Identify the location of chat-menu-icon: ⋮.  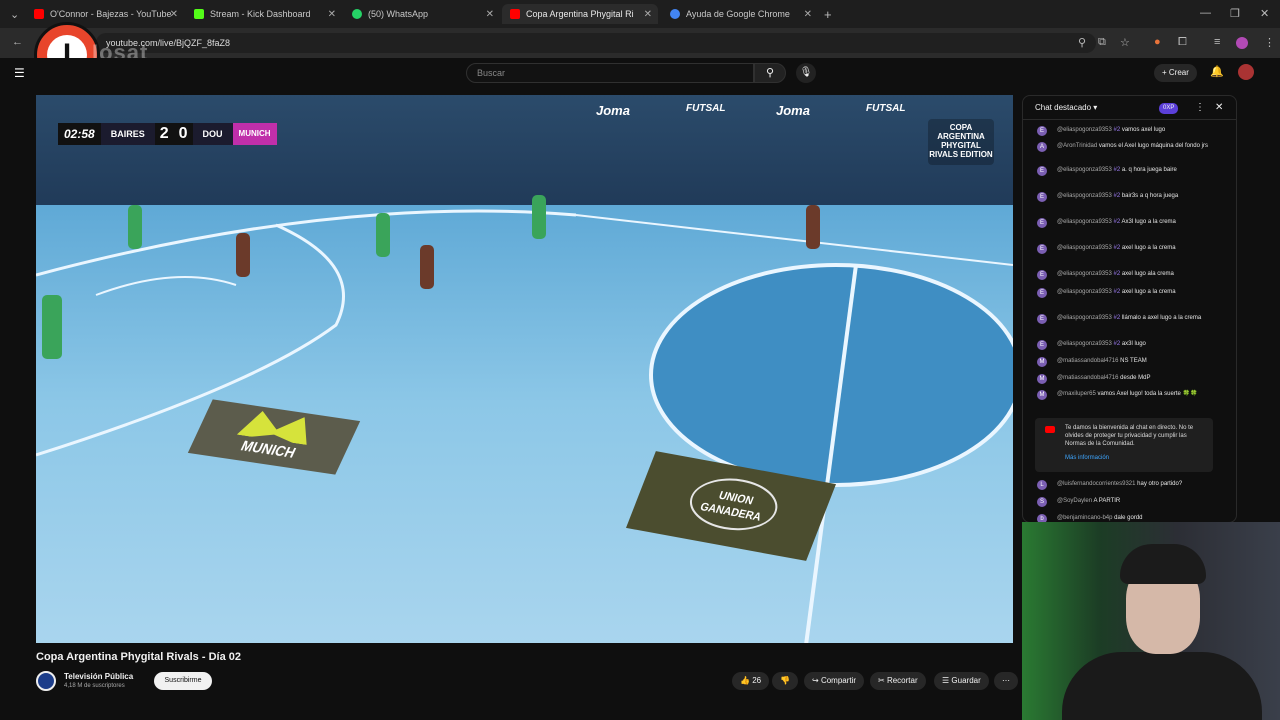
(1200, 107).